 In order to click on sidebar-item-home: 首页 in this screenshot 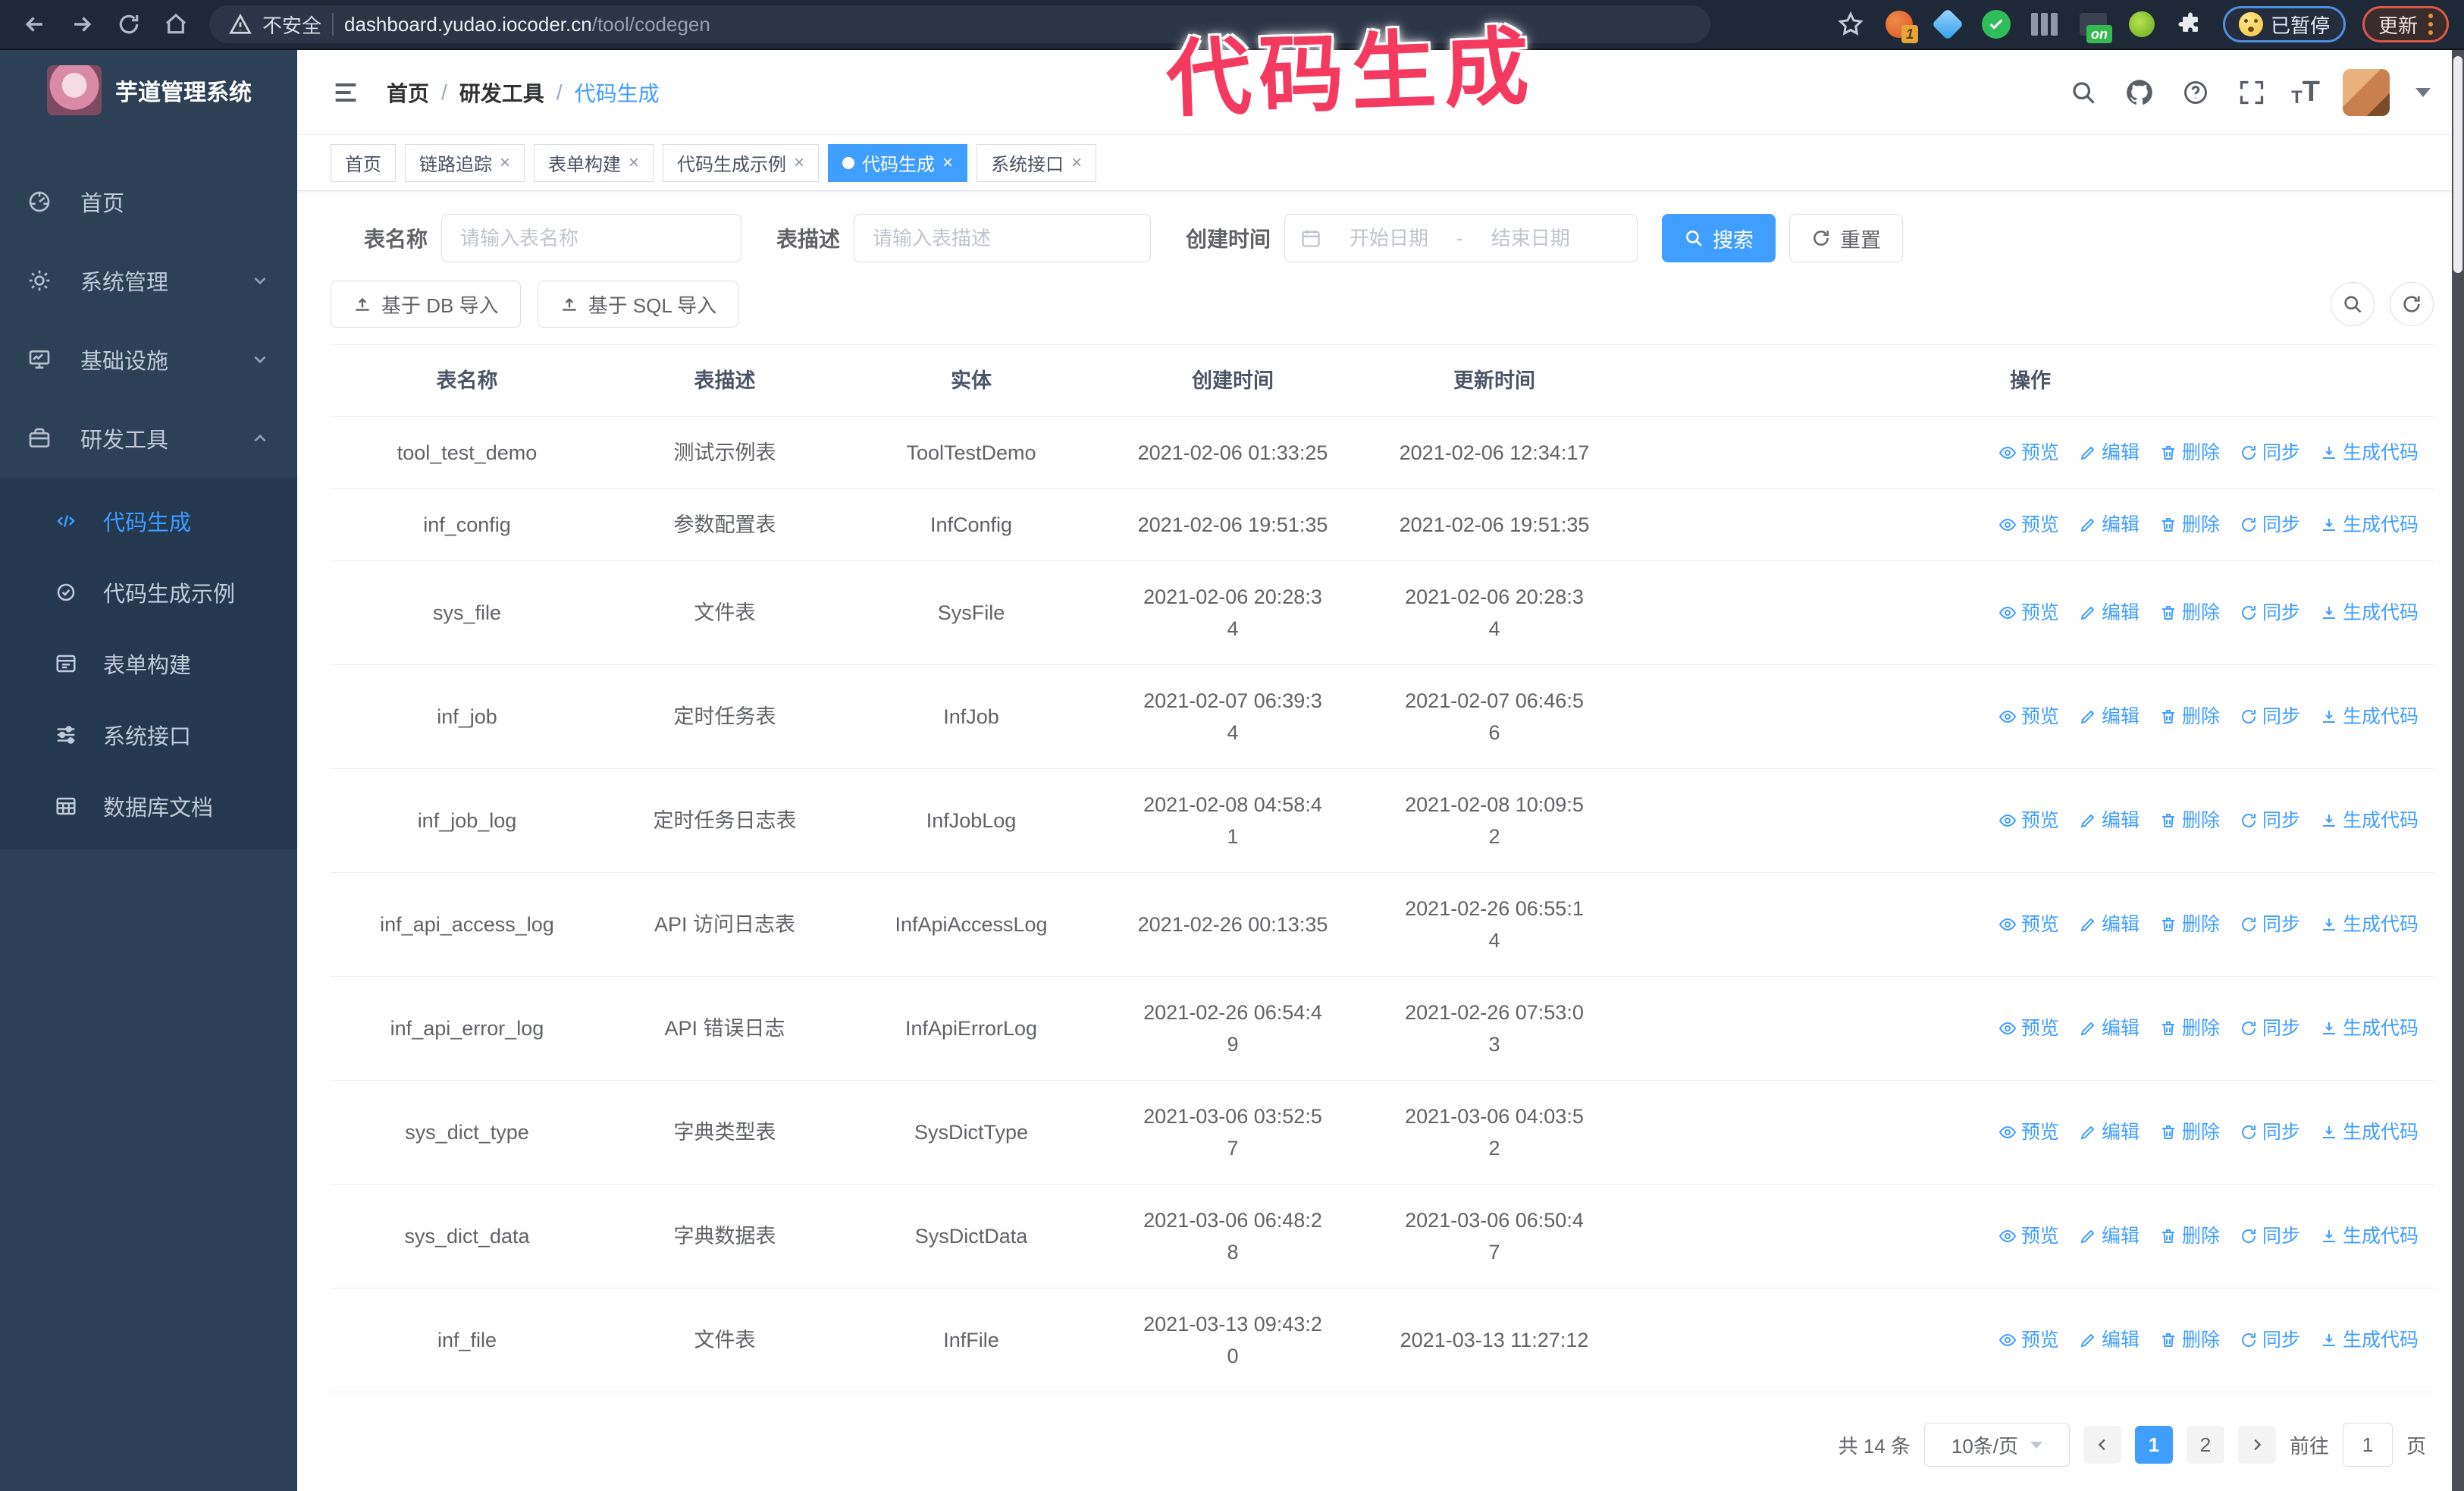, I will do `click(148, 201)`.